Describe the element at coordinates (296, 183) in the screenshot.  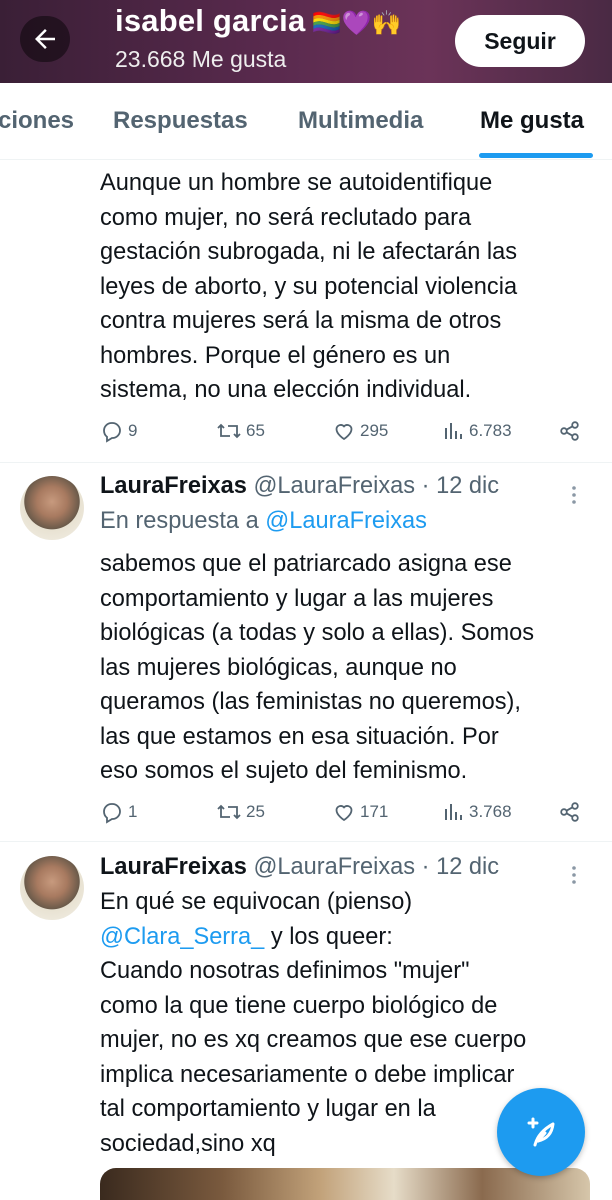
I see `tweet-text-line: Aunque un hombre se autoidentifique` at that location.